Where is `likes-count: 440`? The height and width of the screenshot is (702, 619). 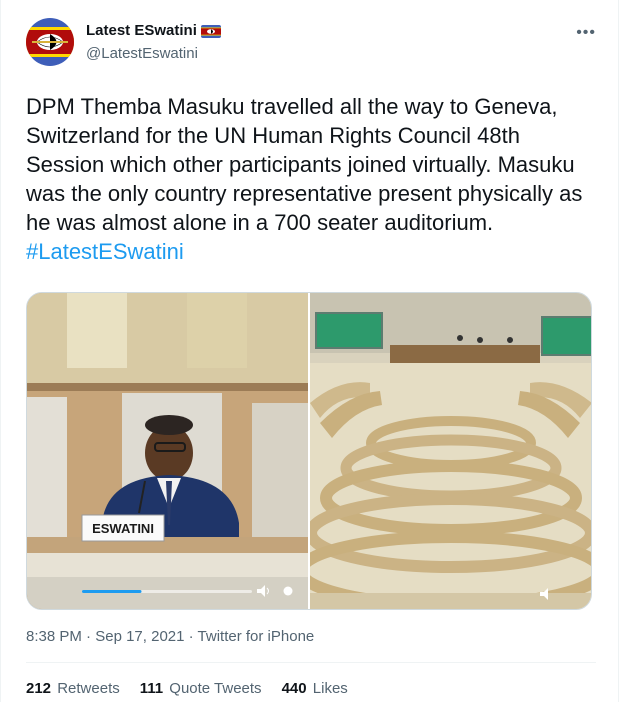
likes-count: 440 is located at coordinates (294, 688).